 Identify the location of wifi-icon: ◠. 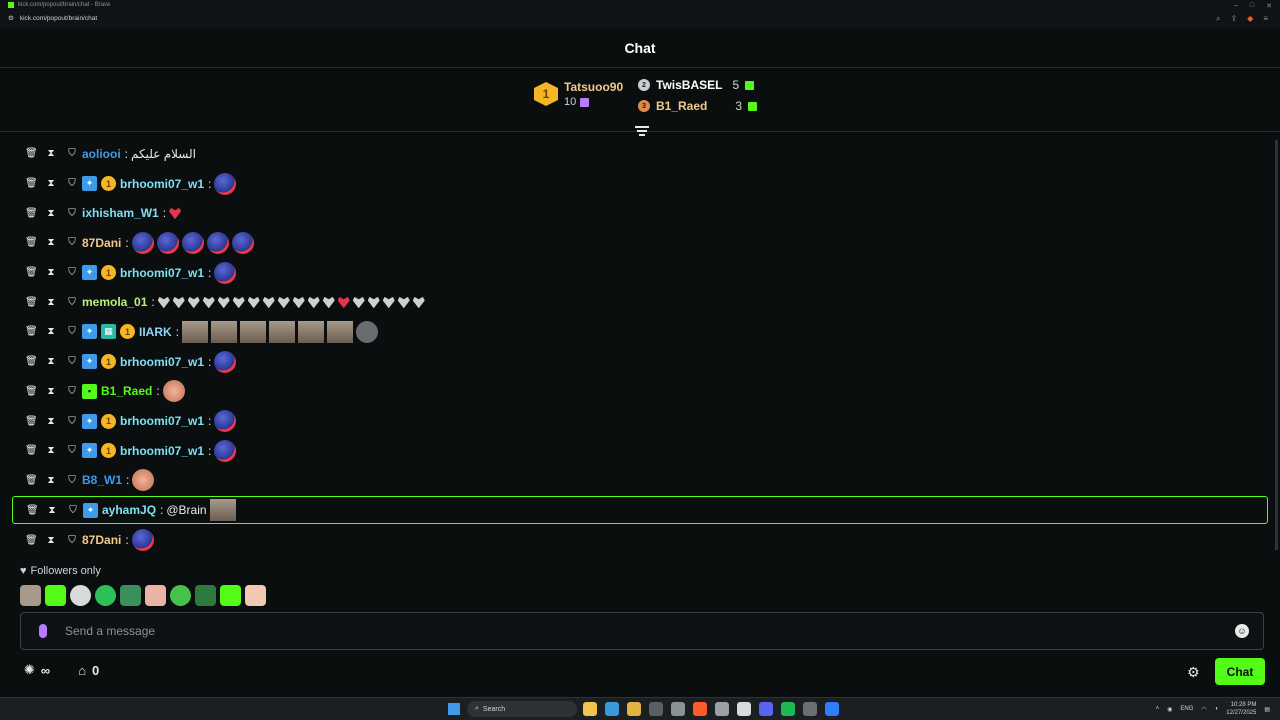
(1203, 709).